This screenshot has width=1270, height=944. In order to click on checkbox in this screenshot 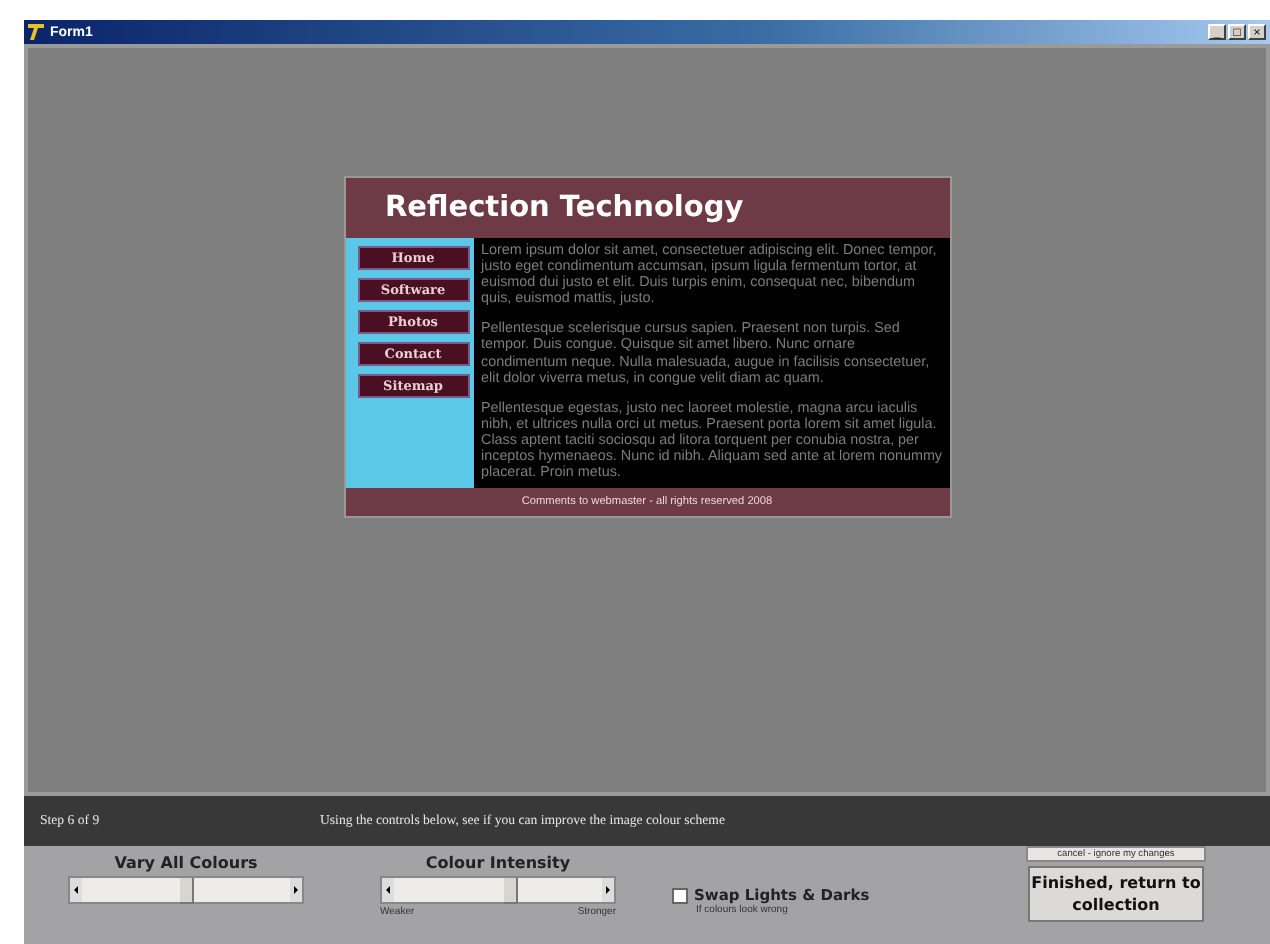, I will do `click(680, 895)`.